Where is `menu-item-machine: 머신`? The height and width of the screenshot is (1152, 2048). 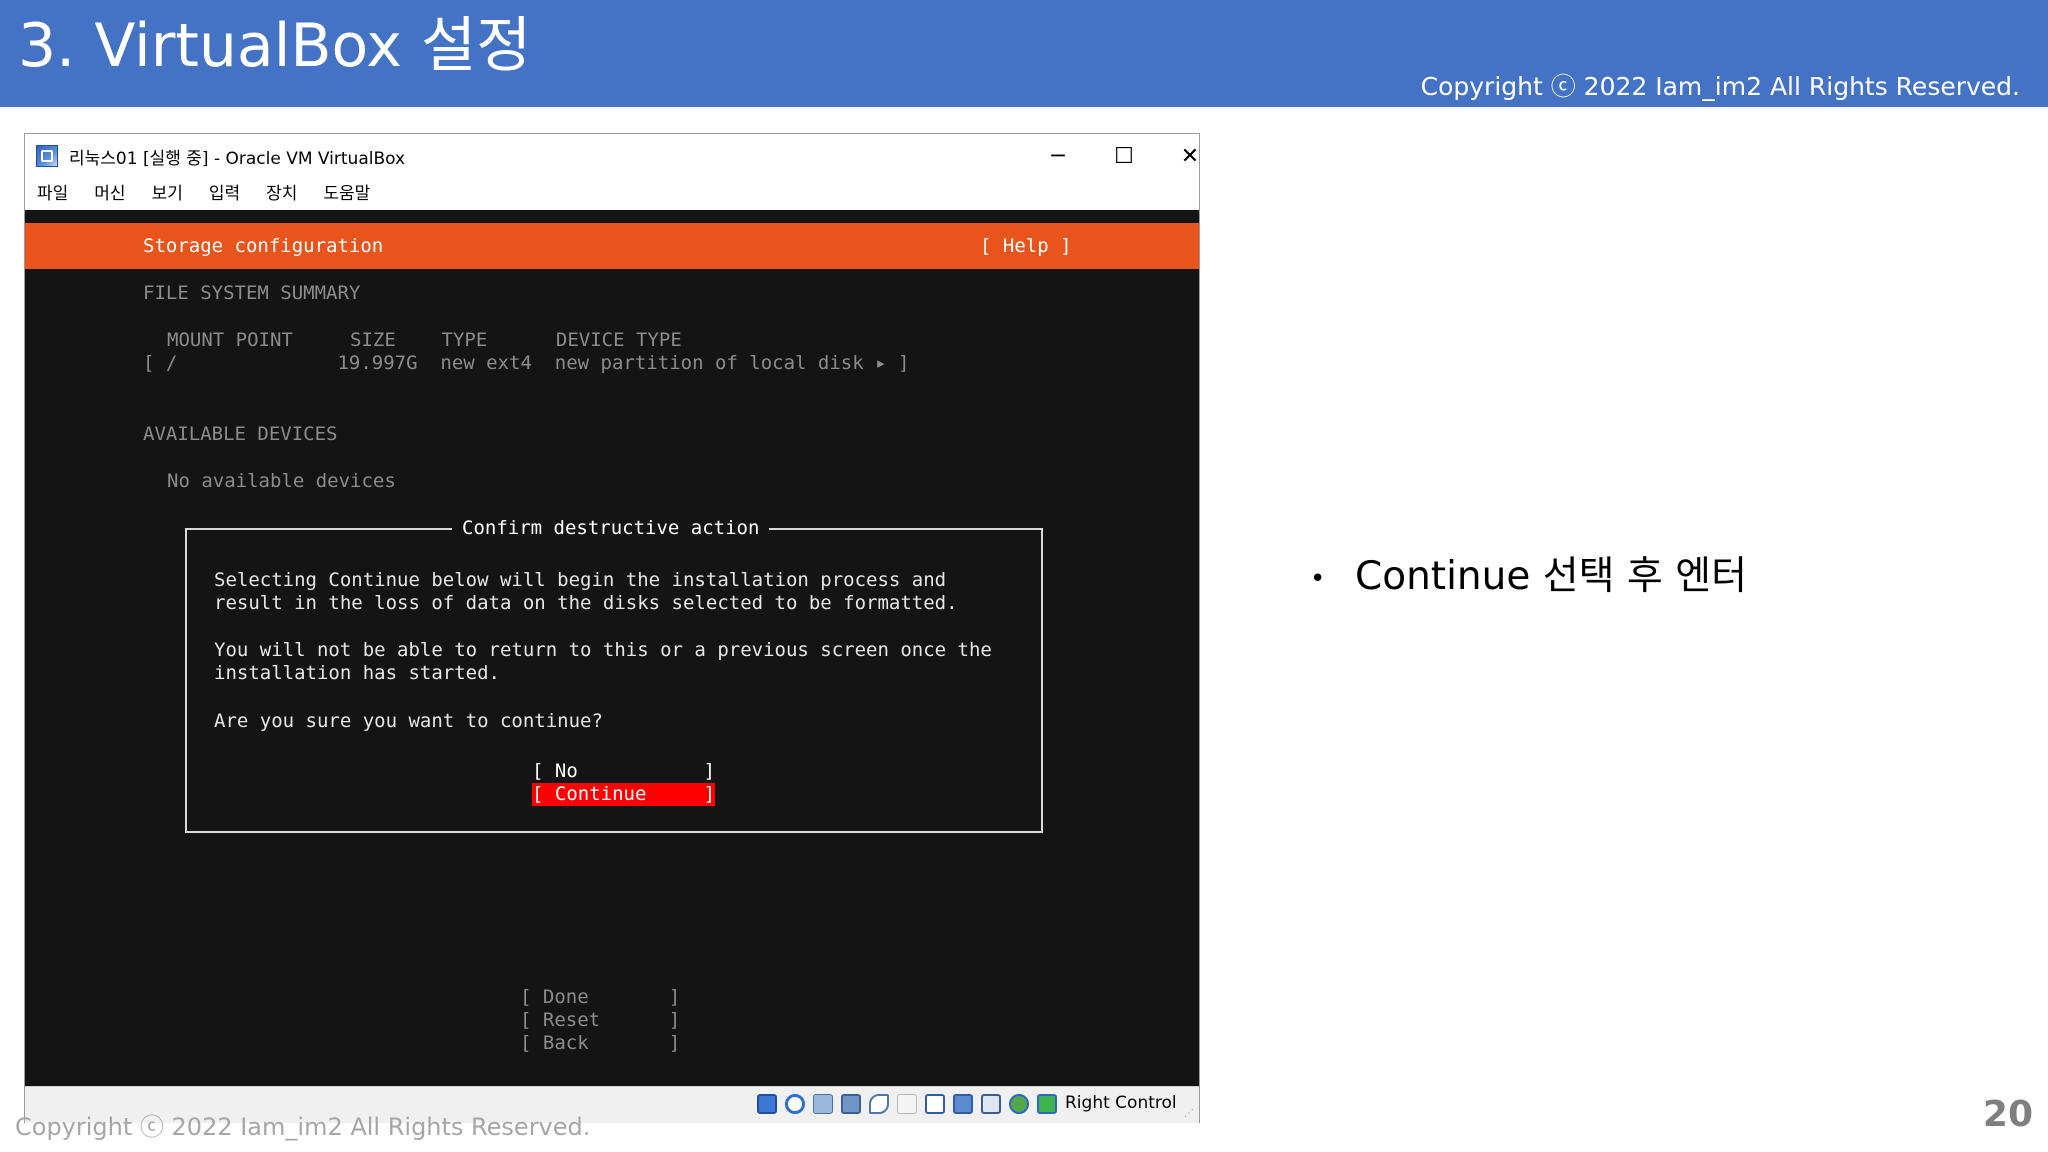
menu-item-machine: 머신 is located at coordinates (109, 194).